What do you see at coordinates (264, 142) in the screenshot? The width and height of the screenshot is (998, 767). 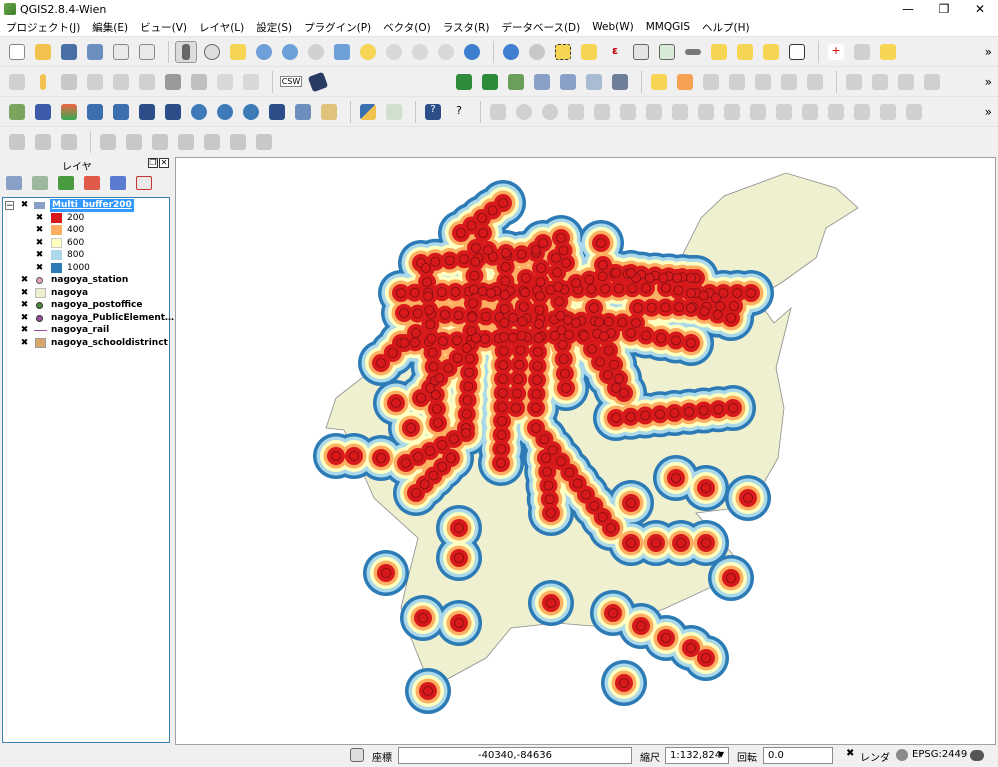 I see `gps-tool-10-icon` at bounding box center [264, 142].